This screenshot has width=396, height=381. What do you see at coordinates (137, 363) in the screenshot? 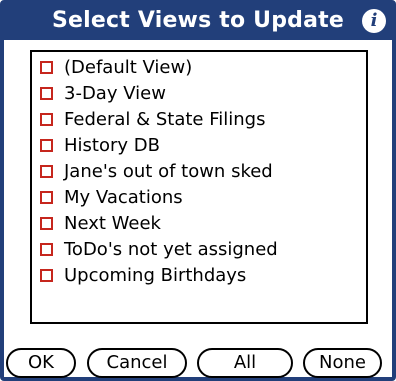
I see `cancel-button: Cancel` at bounding box center [137, 363].